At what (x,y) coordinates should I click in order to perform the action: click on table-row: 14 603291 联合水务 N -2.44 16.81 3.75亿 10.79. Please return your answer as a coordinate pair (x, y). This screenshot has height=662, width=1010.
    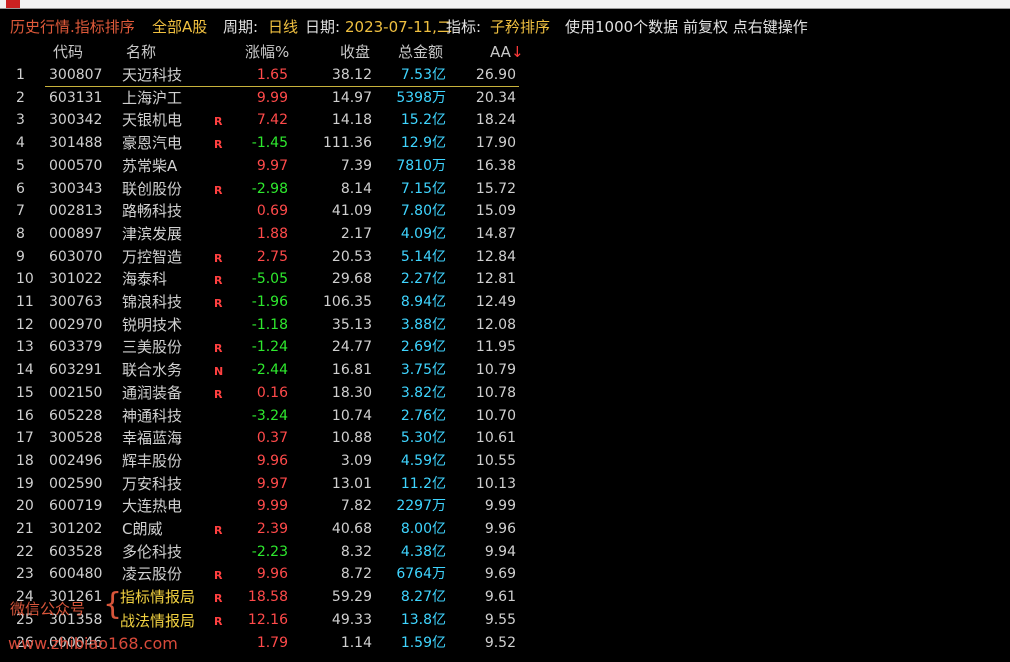
    Looking at the image, I should click on (505, 370).